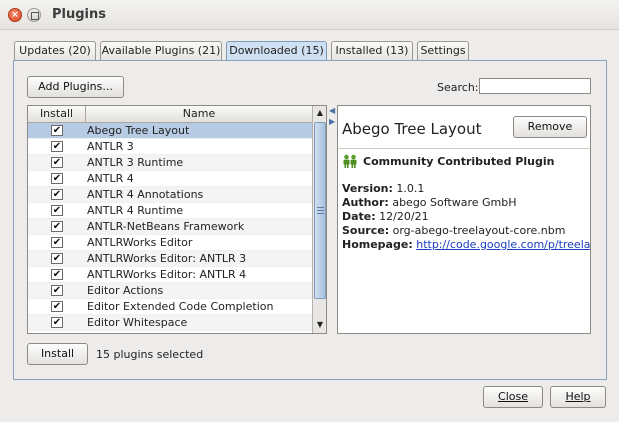 The width and height of the screenshot is (619, 422). What do you see at coordinates (140, 242) in the screenshot?
I see `plugin-name: ANTLRWorks Editor` at bounding box center [140, 242].